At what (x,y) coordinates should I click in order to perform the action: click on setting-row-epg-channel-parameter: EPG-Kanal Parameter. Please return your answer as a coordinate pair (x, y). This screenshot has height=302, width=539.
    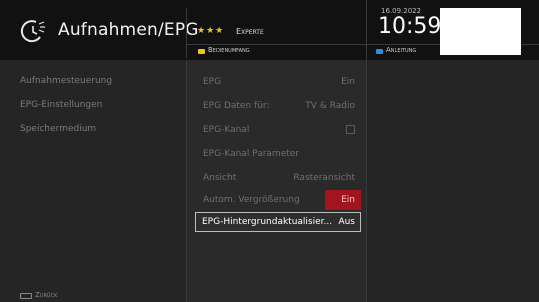
    Looking at the image, I should click on (278, 154).